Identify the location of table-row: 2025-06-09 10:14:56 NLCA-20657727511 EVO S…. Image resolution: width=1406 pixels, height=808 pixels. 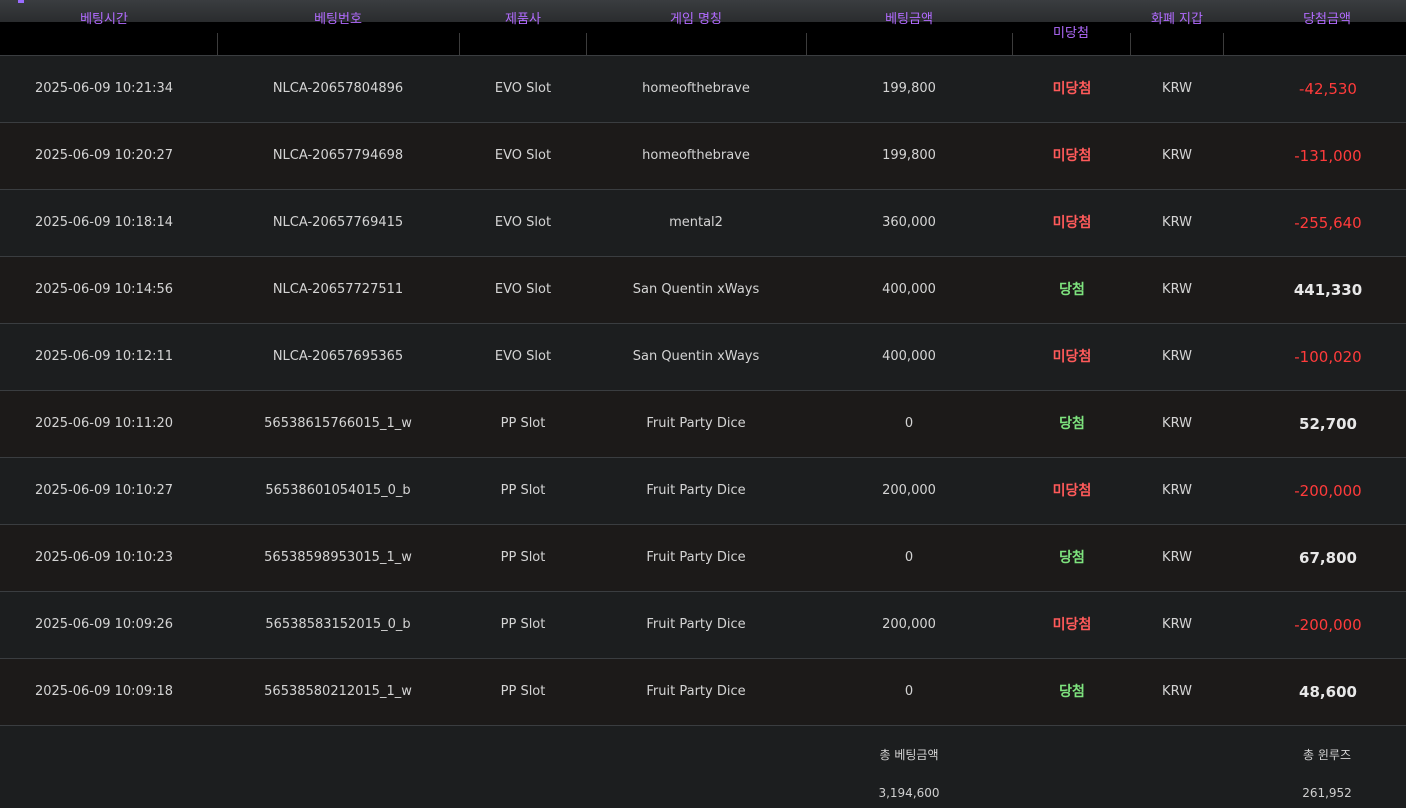
(703, 290).